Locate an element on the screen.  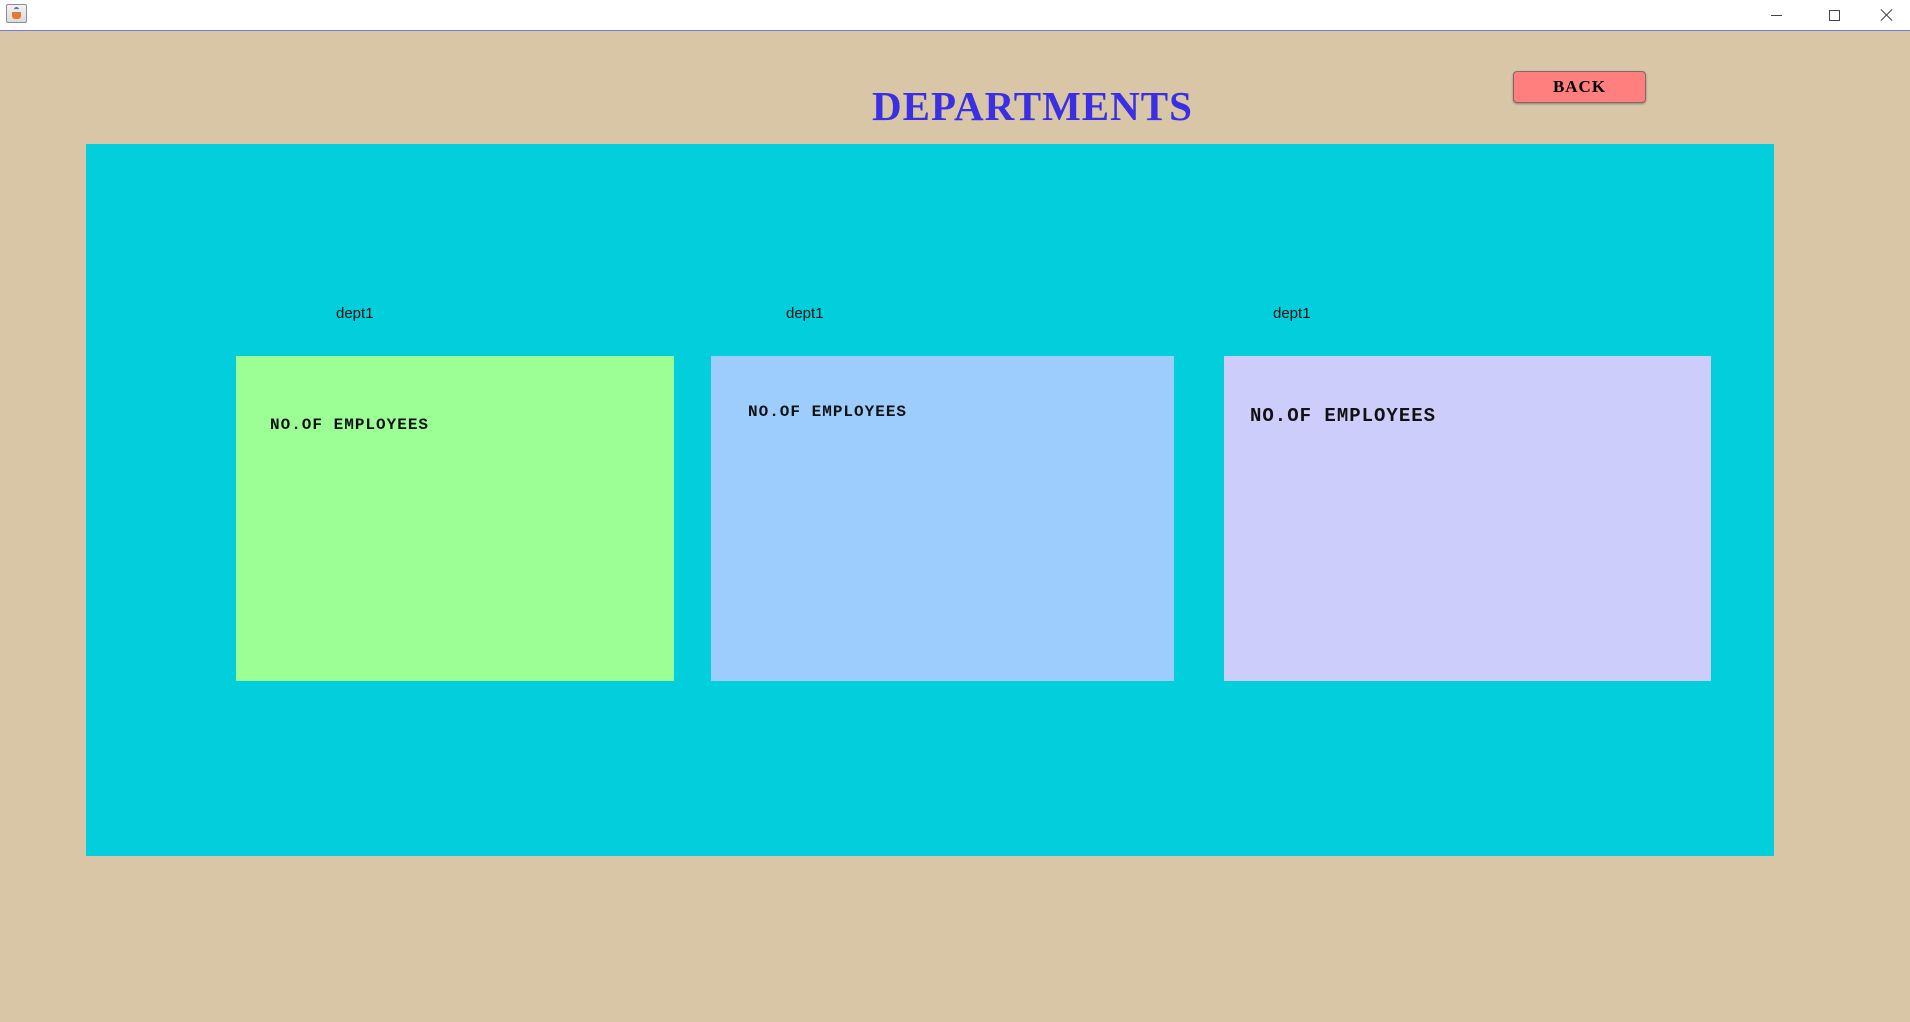
java-app-icon is located at coordinates (16, 13).